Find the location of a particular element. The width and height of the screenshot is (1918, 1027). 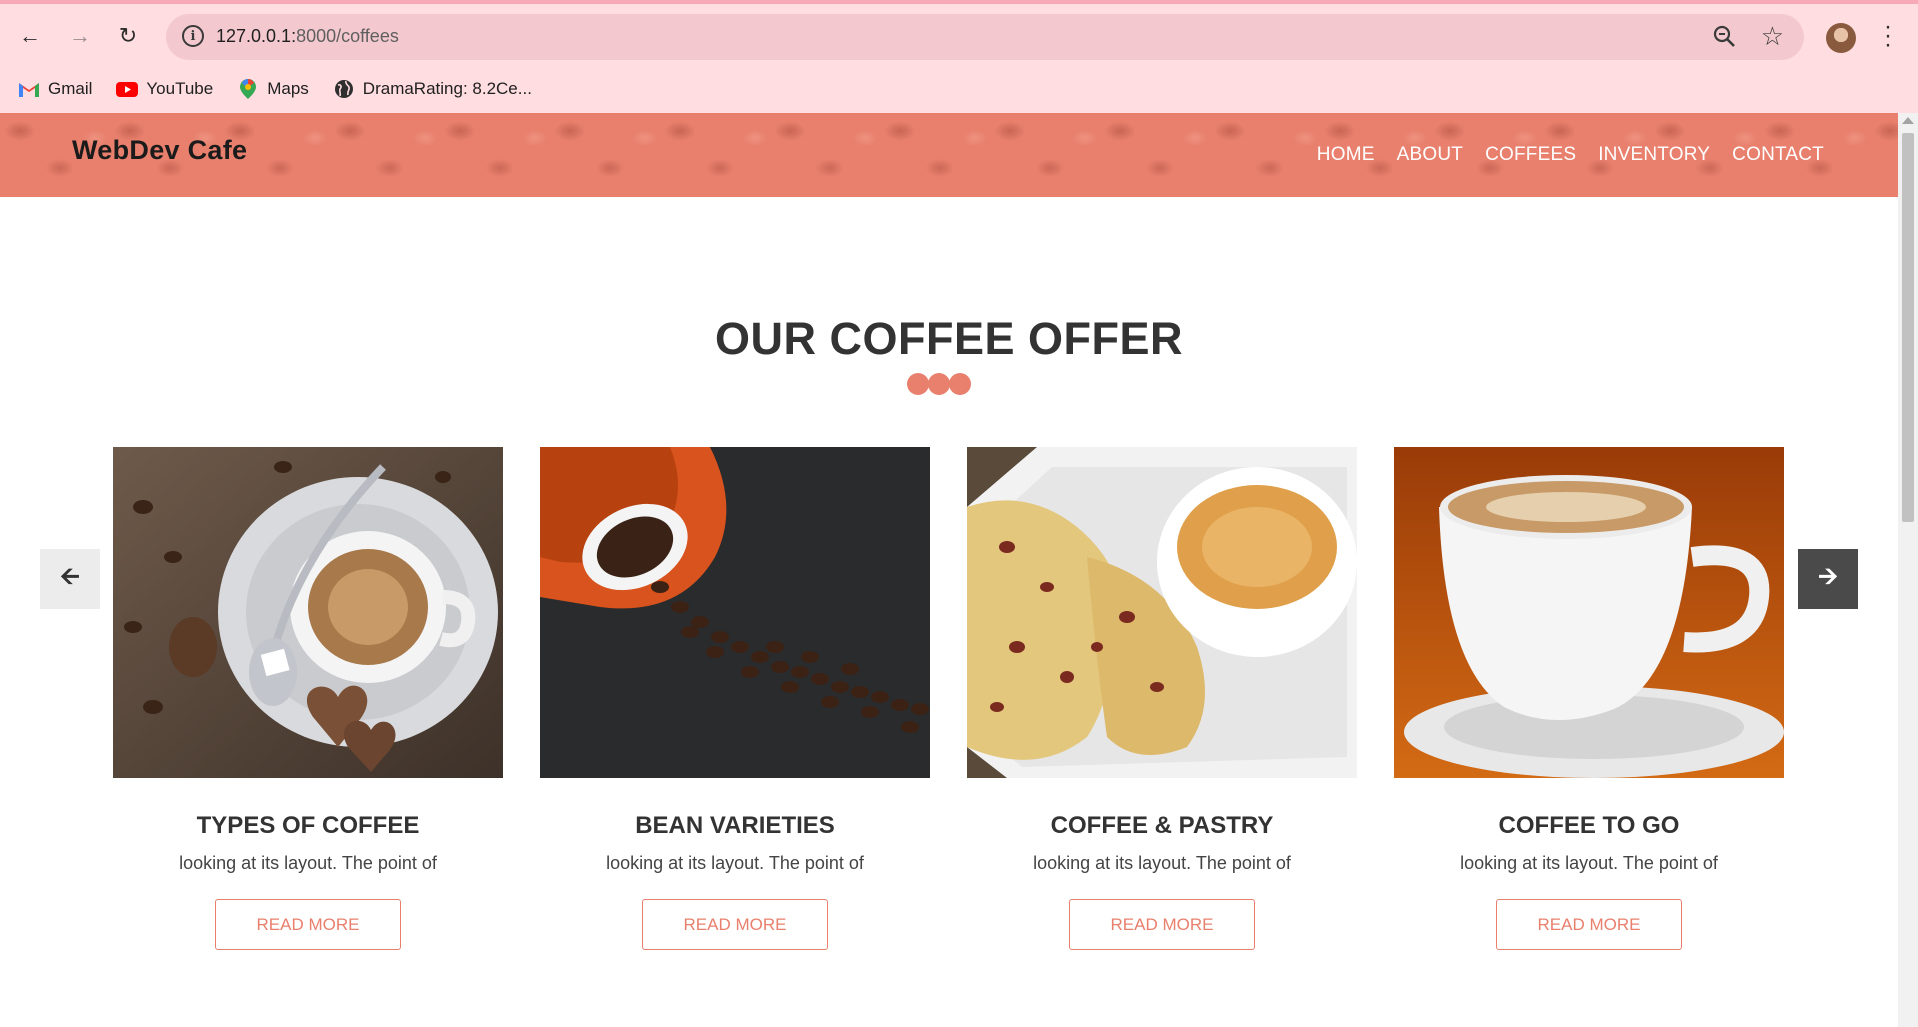

section-title: OUR COFFEE OFFER is located at coordinates (949, 338).